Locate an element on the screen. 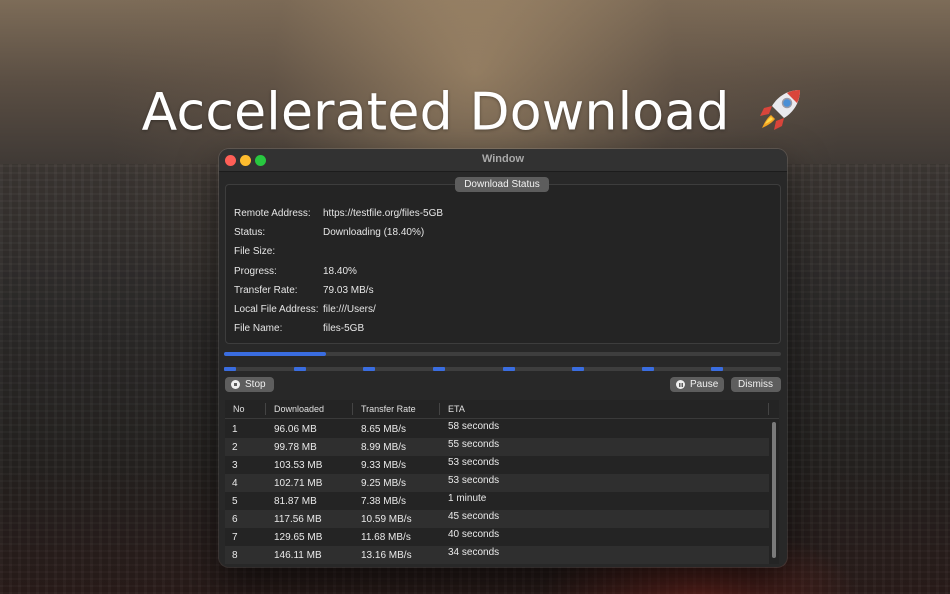 This screenshot has height=594, width=950. info-value: 18.40% is located at coordinates (340, 271).